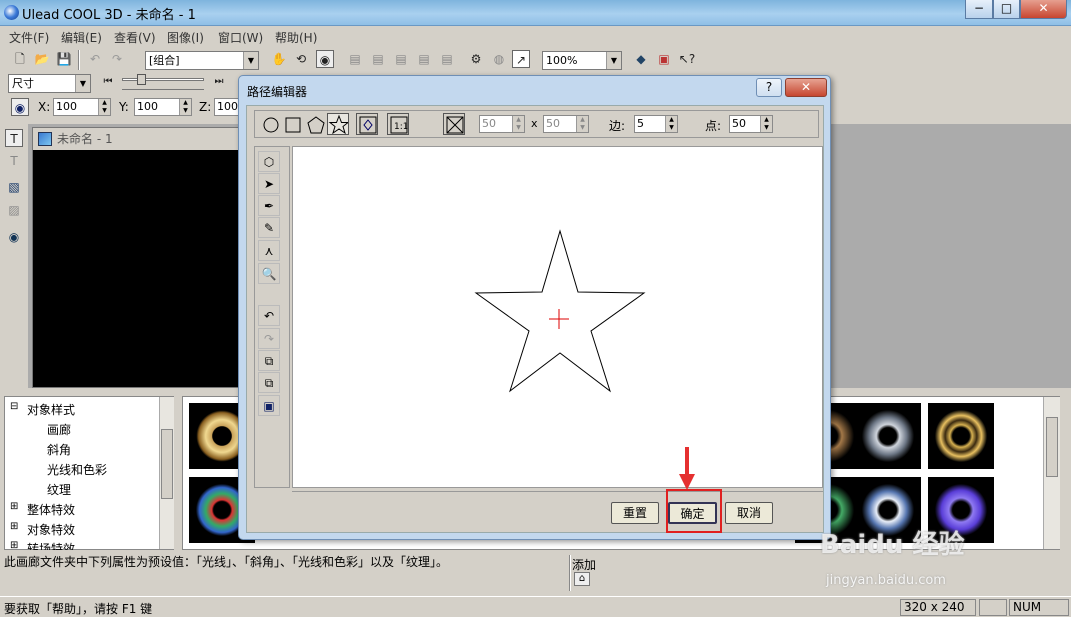  Describe the element at coordinates (398, 124) in the screenshot. I see `ratio-icon: 1:1` at that location.